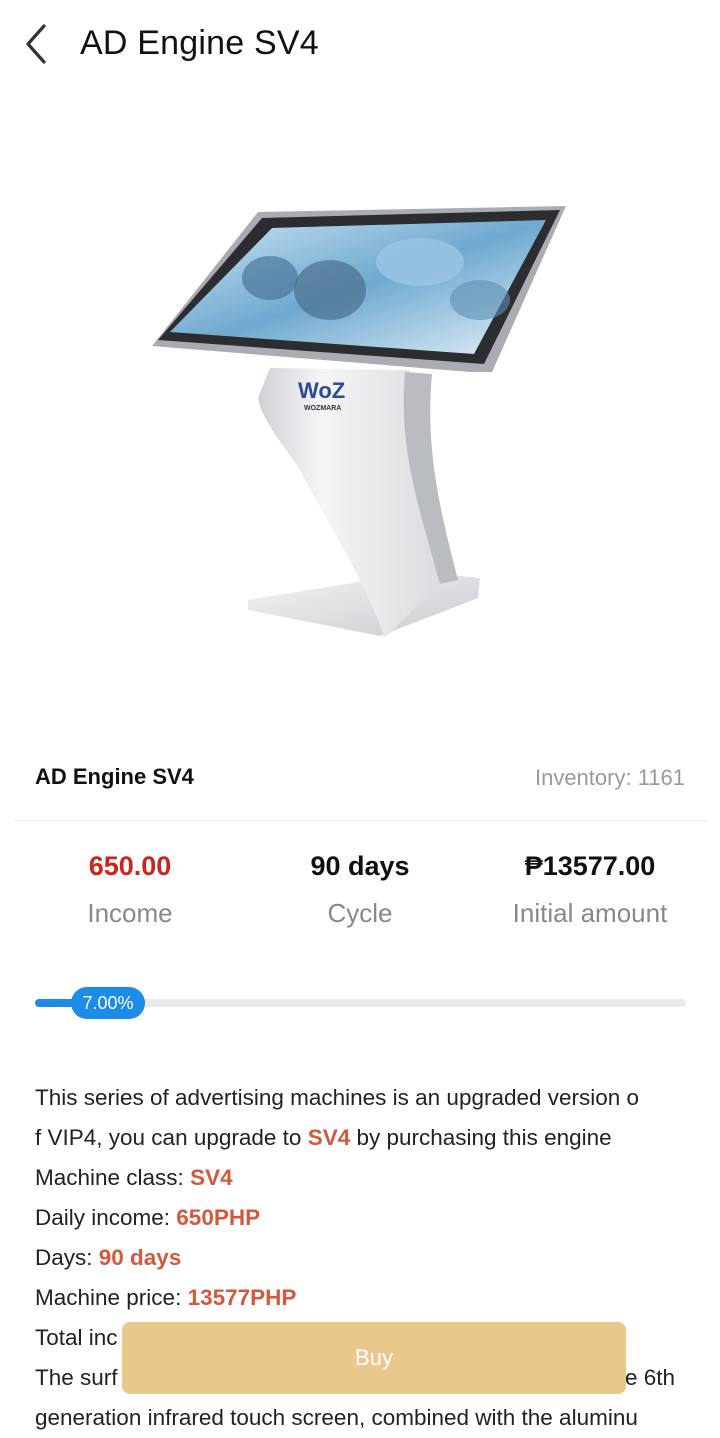  I want to click on svg-text: WoZ, so click(321, 390).